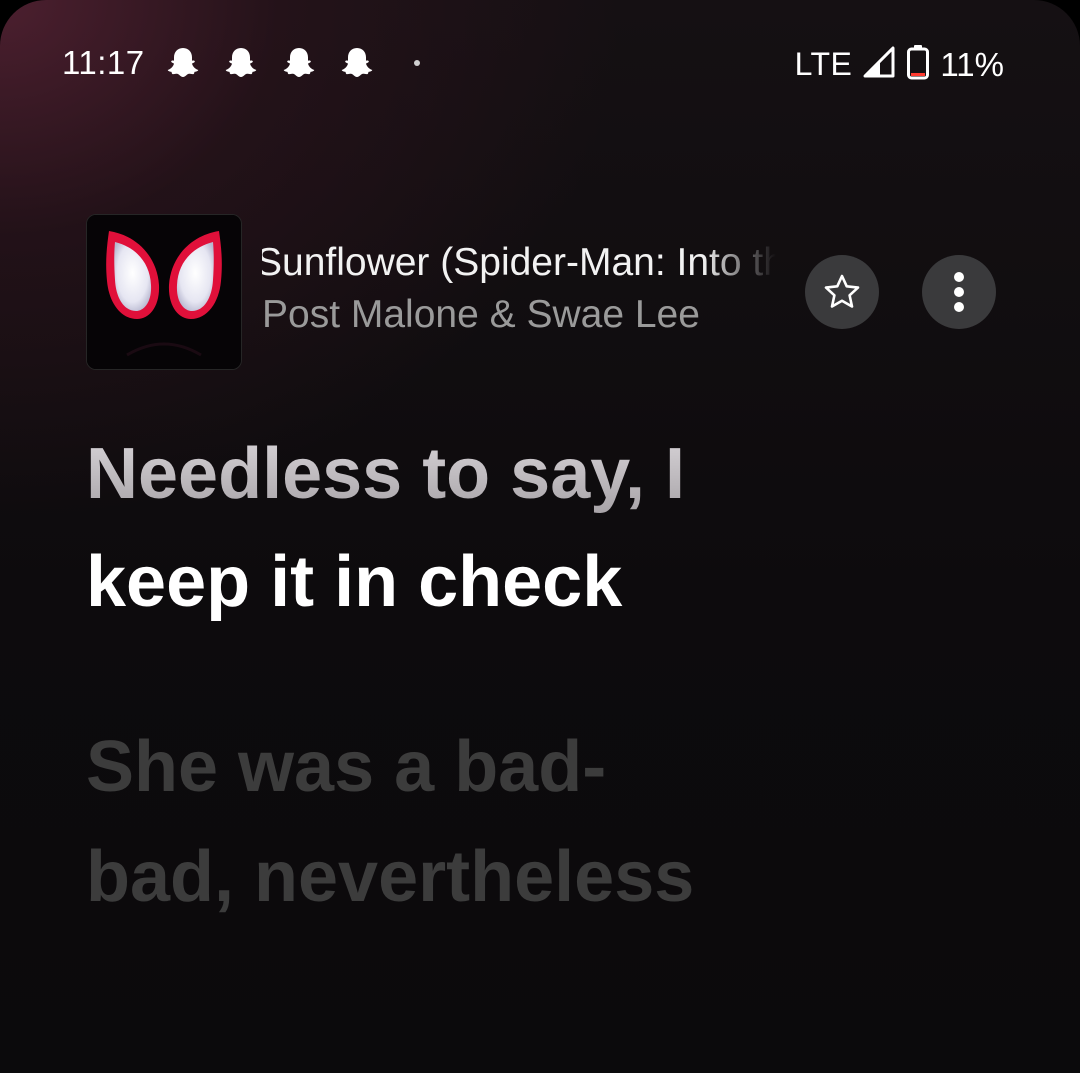  What do you see at coordinates (164, 292) in the screenshot?
I see `album-art` at bounding box center [164, 292].